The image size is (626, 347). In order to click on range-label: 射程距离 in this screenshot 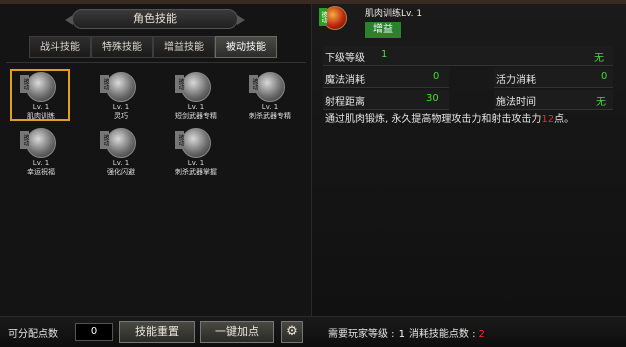, I will do `click(345, 102)`.